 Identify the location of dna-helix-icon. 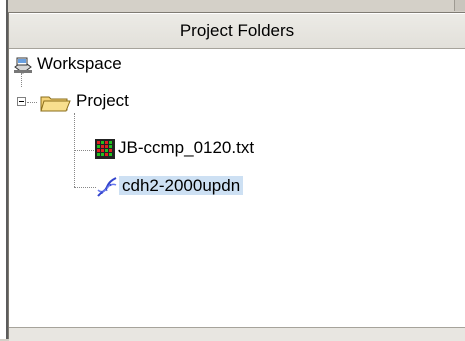
(107, 187).